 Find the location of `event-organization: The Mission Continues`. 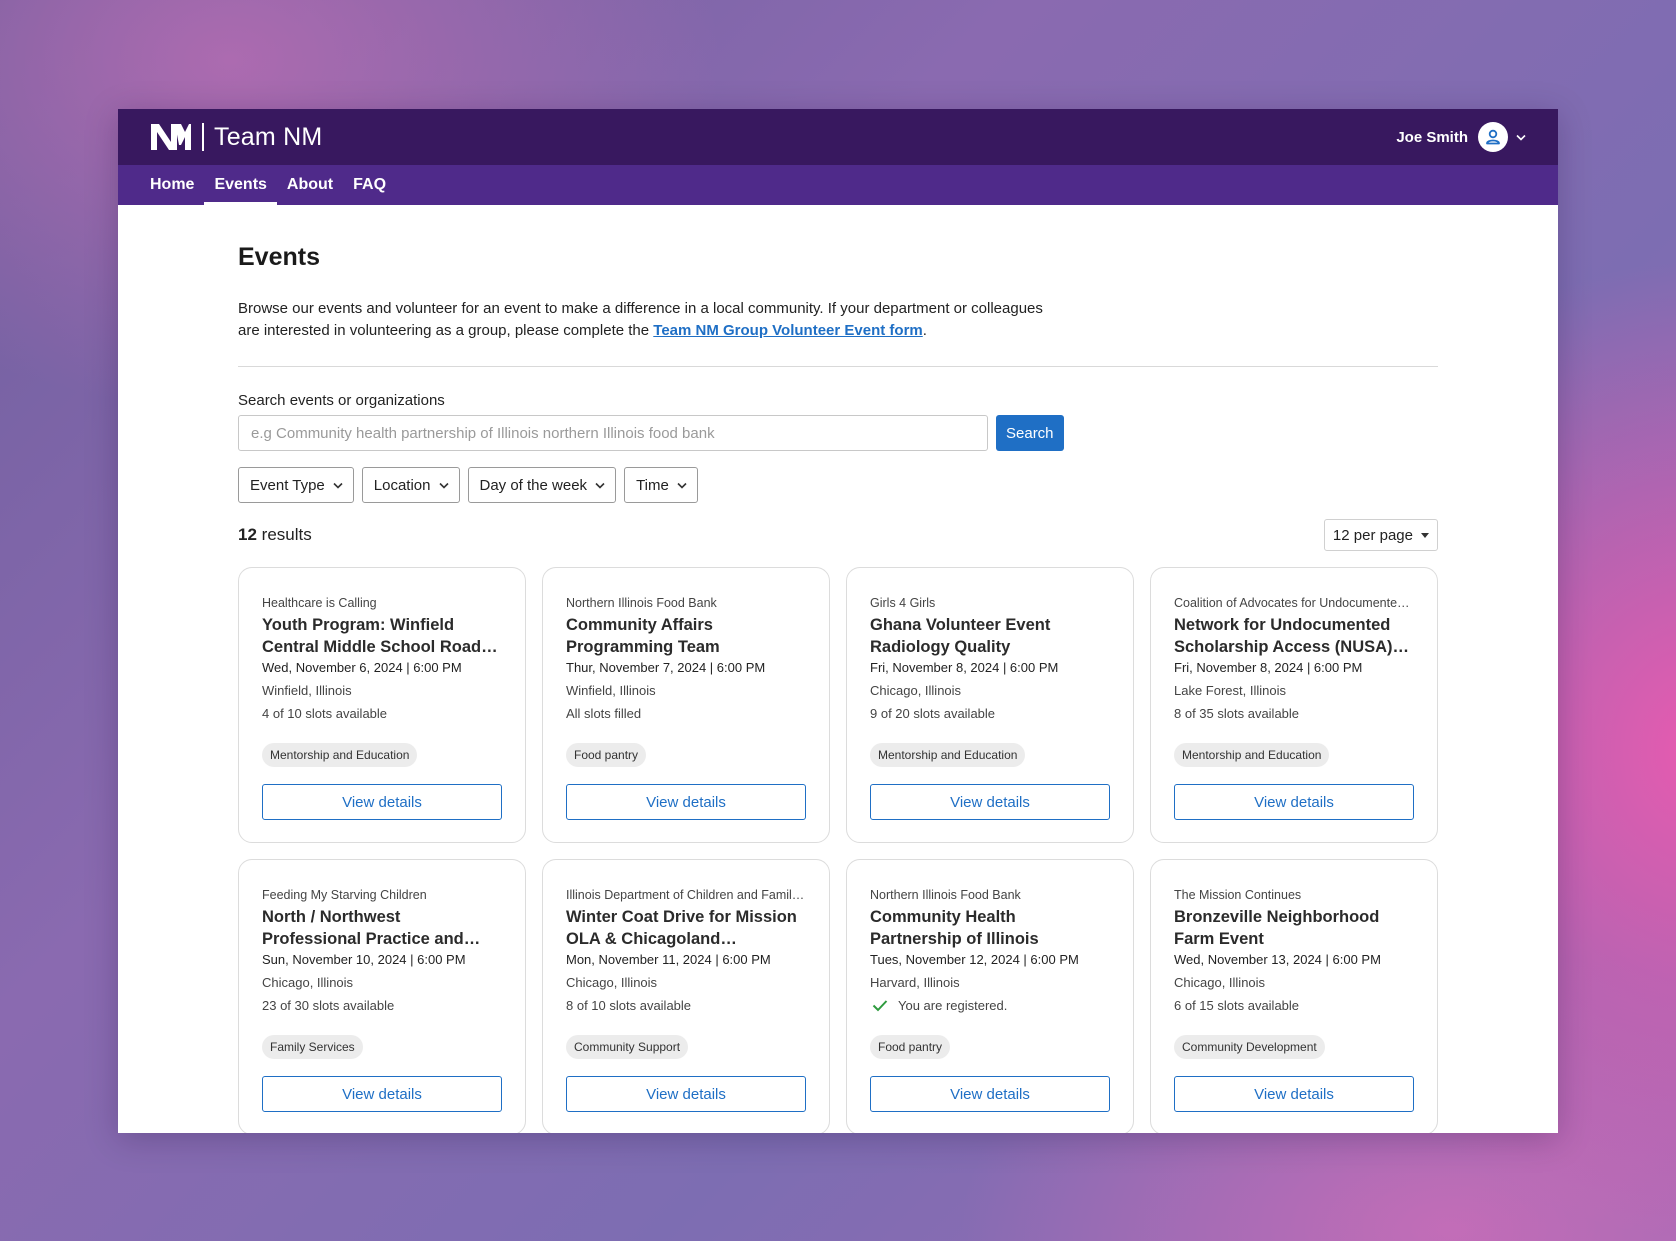

event-organization: The Mission Continues is located at coordinates (1238, 895).